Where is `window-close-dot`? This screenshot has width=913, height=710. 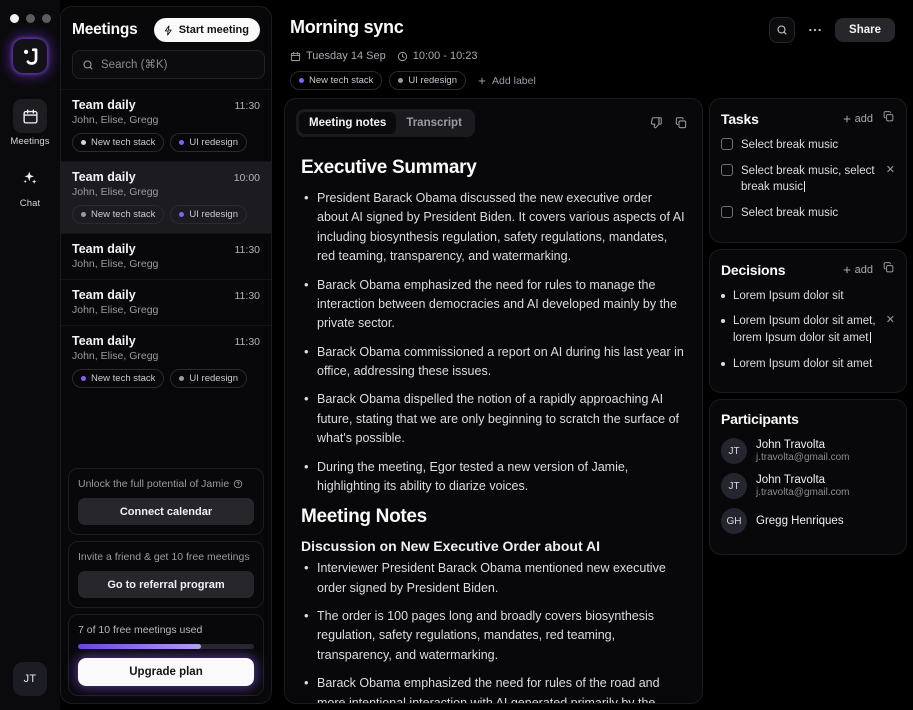
window-close-dot is located at coordinates (14, 18).